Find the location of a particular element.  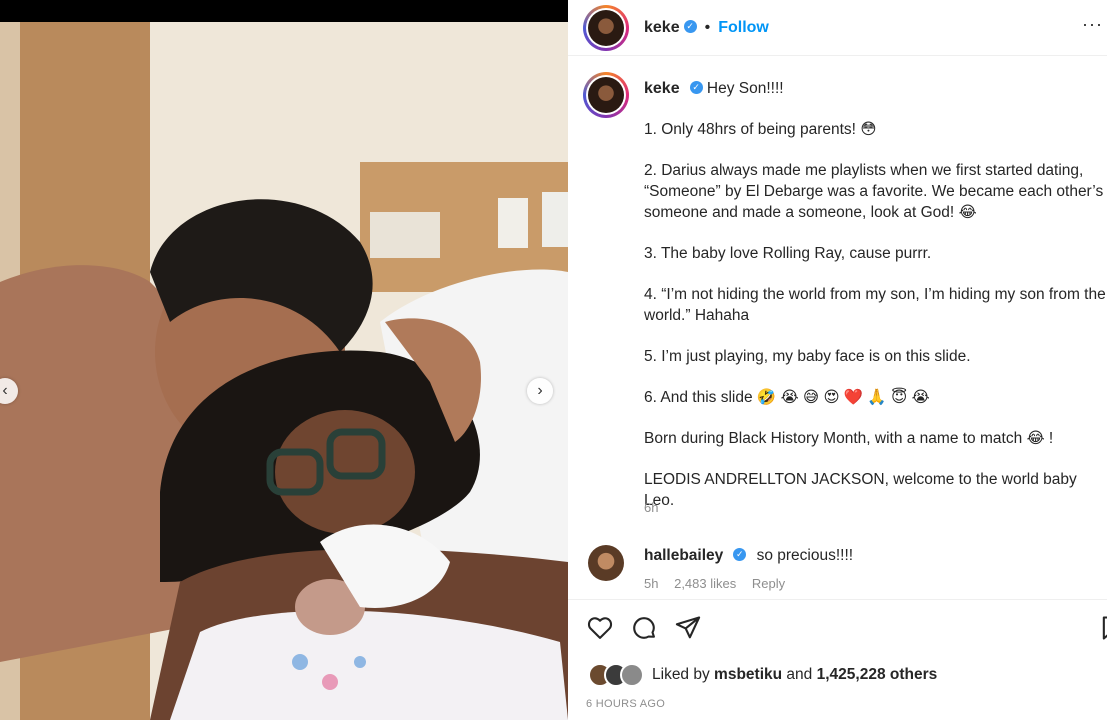

comment-time: 5h is located at coordinates (651, 583).